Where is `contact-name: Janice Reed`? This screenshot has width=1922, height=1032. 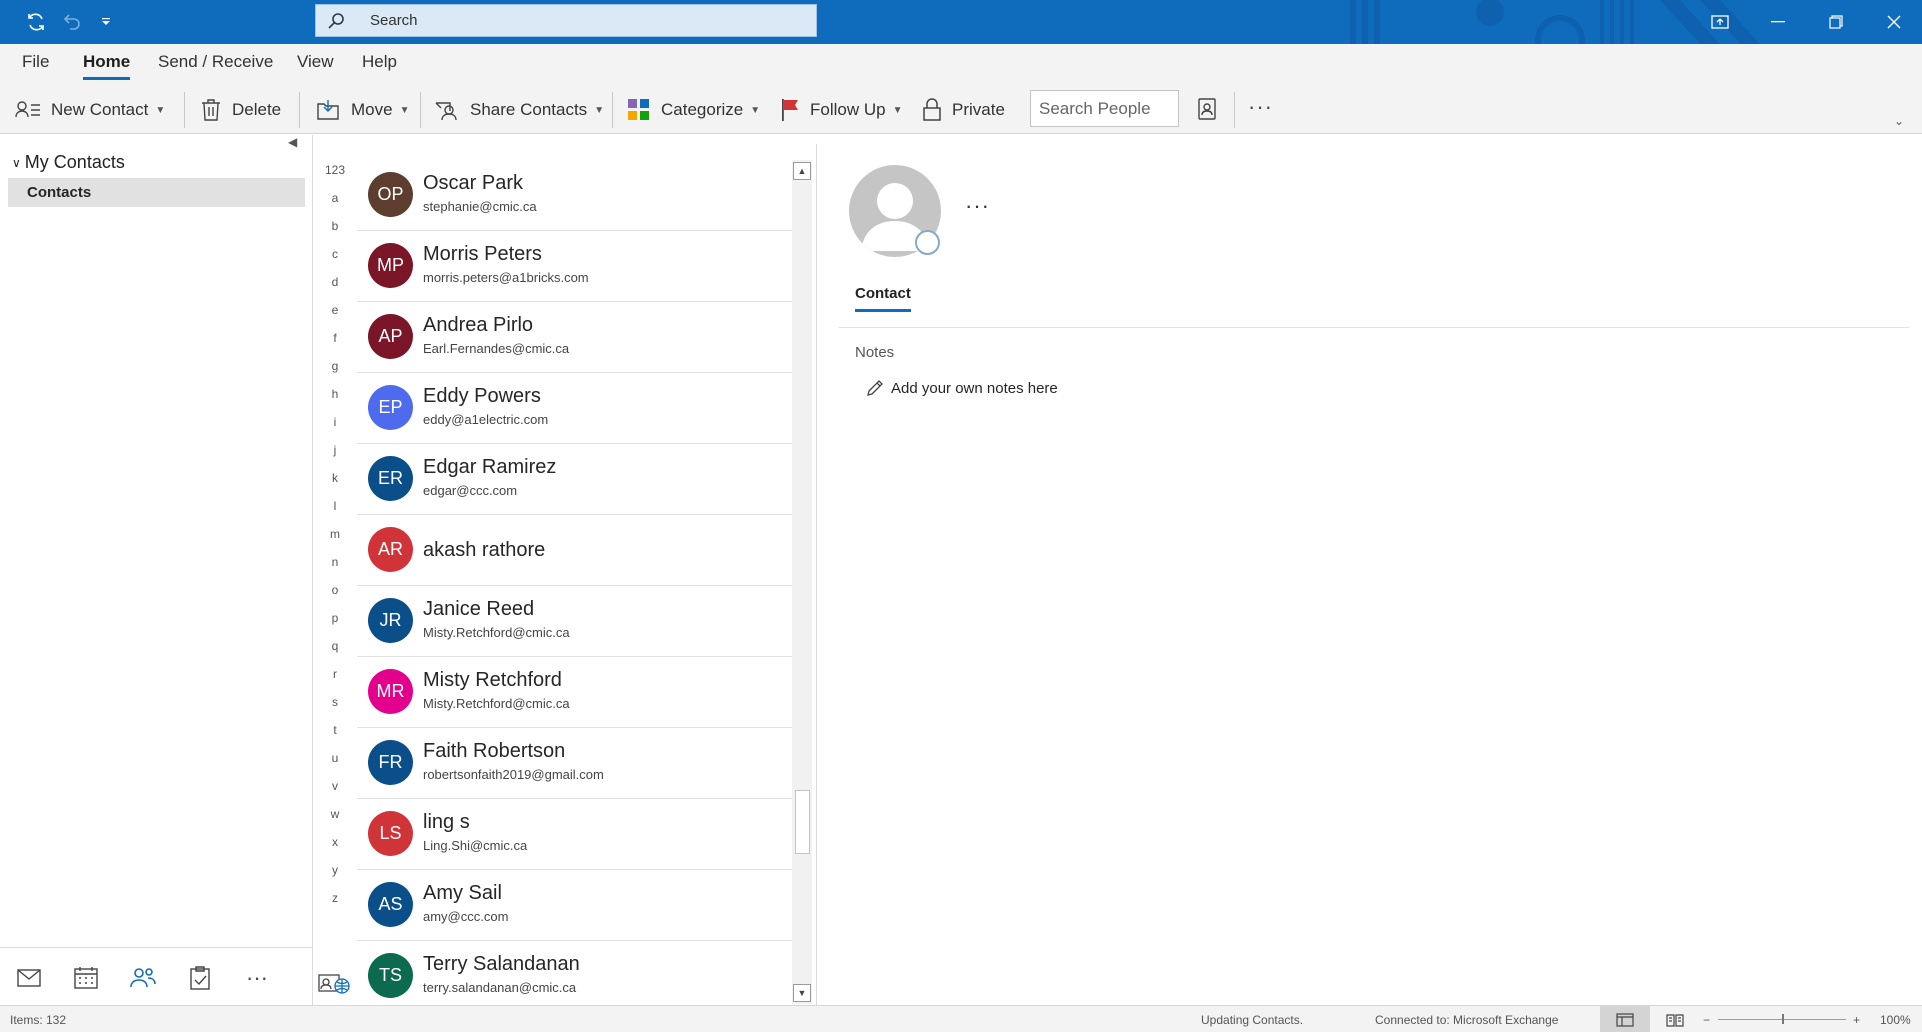 contact-name: Janice Reed is located at coordinates (479, 609).